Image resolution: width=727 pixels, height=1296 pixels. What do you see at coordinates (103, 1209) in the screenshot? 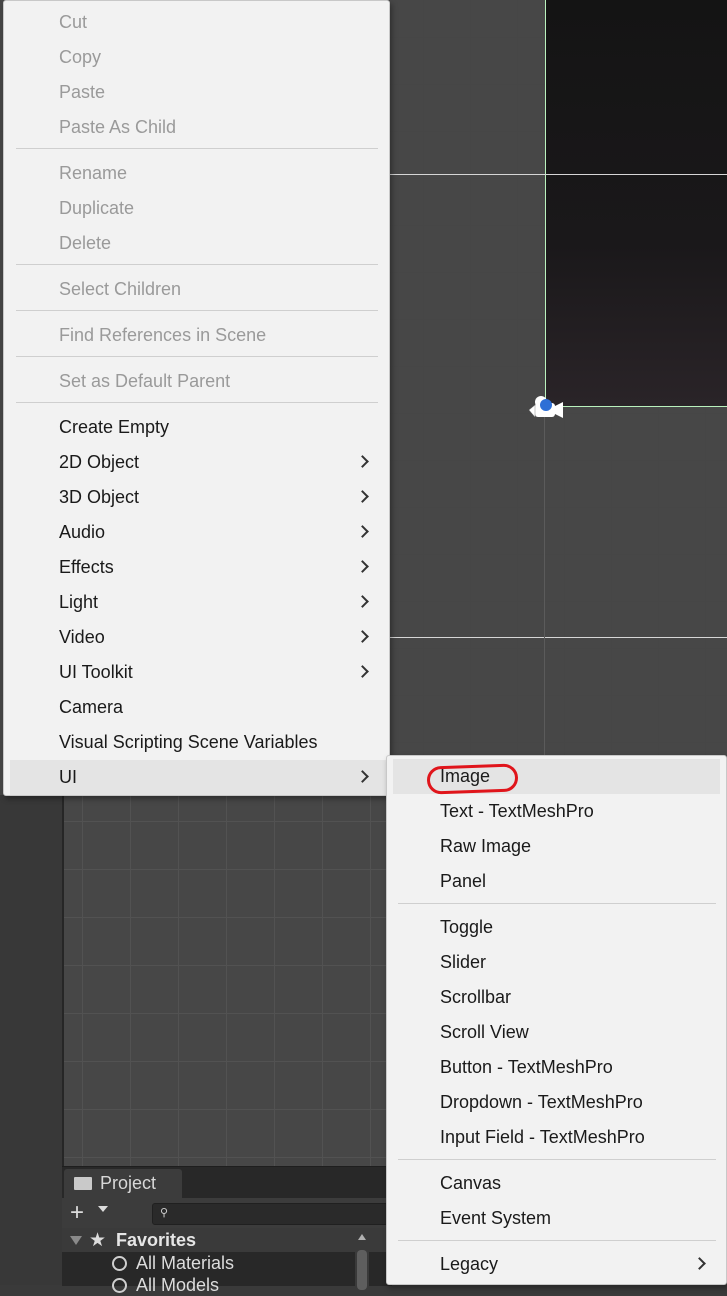
I see `chevron-down-icon` at bounding box center [103, 1209].